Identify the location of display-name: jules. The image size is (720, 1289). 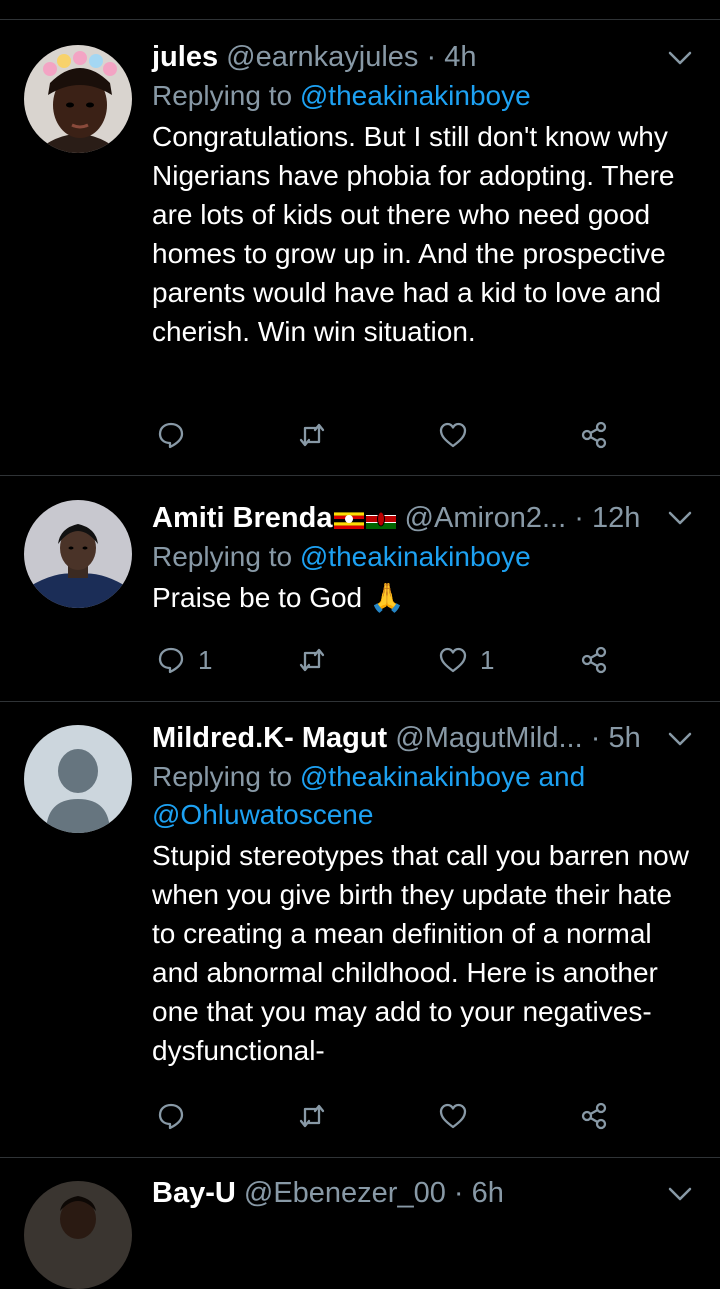
(185, 57).